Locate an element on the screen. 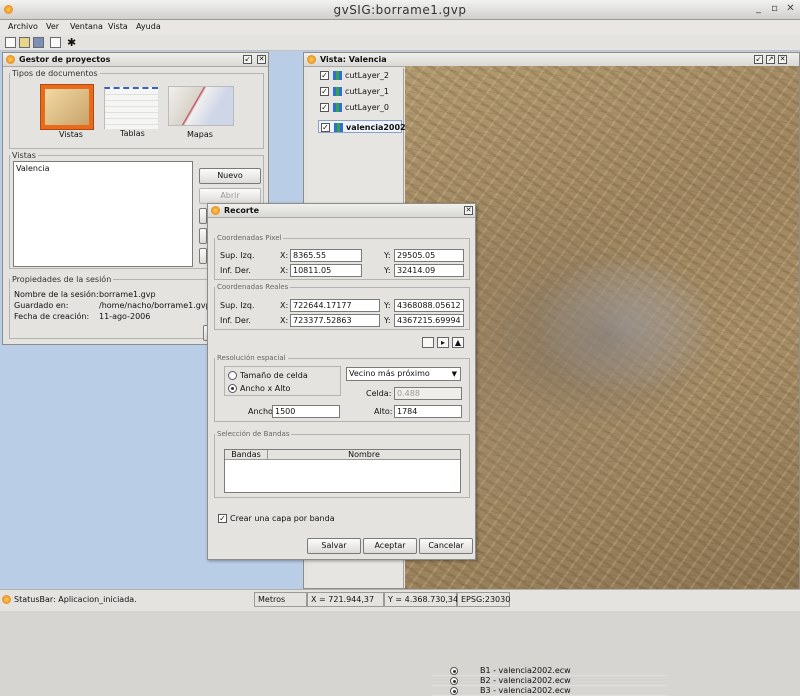 The height and width of the screenshot is (696, 800). pointer-tool-icon: ▸ is located at coordinates (443, 342).